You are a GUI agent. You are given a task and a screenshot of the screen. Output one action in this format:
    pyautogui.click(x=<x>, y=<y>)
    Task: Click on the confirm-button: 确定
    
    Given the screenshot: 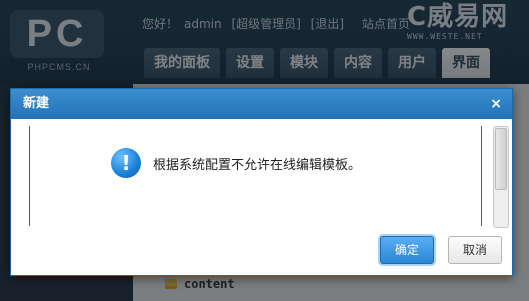 What is the action you would take?
    pyautogui.click(x=407, y=250)
    